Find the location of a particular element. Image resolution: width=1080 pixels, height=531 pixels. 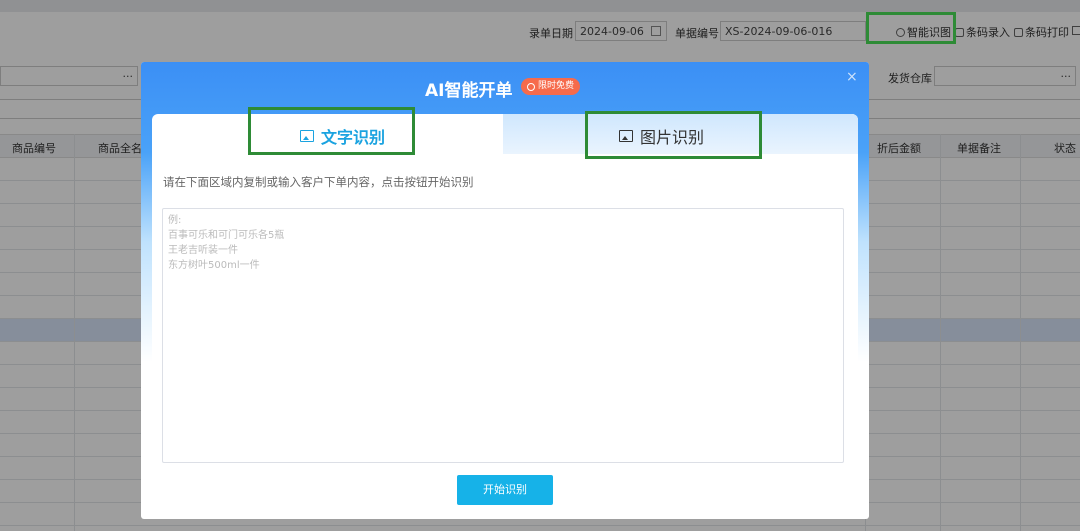

free-badge: 限时免费 is located at coordinates (551, 86).